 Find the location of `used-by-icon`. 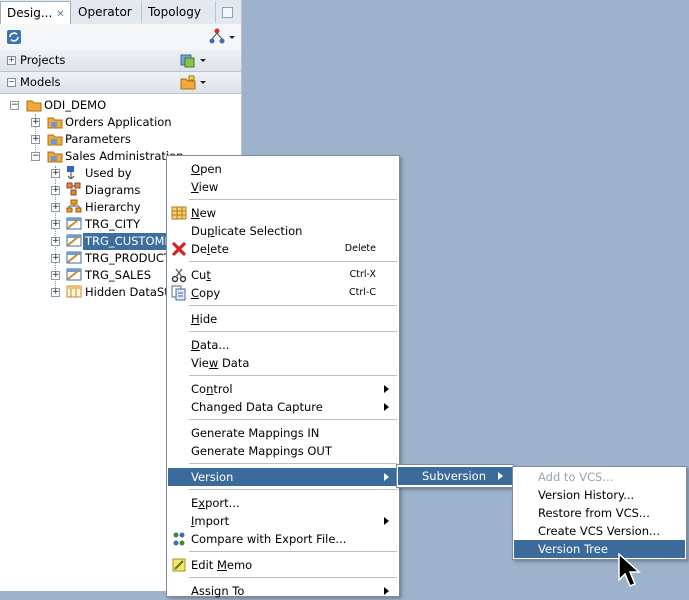

used-by-icon is located at coordinates (71, 172).